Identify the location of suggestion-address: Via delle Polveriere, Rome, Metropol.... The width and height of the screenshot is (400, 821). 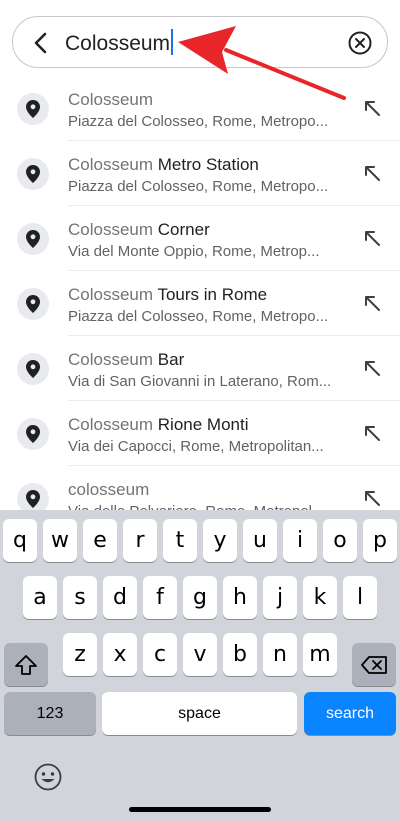
(202, 506).